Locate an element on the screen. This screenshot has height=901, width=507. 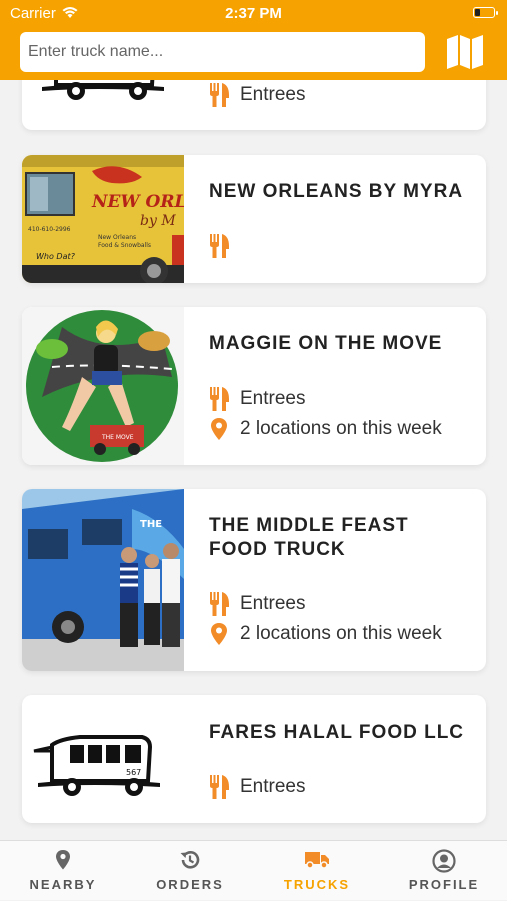
tab-bar: NEARBY ORDERS TRUCKS PROFILE is located at coordinates (253, 870).